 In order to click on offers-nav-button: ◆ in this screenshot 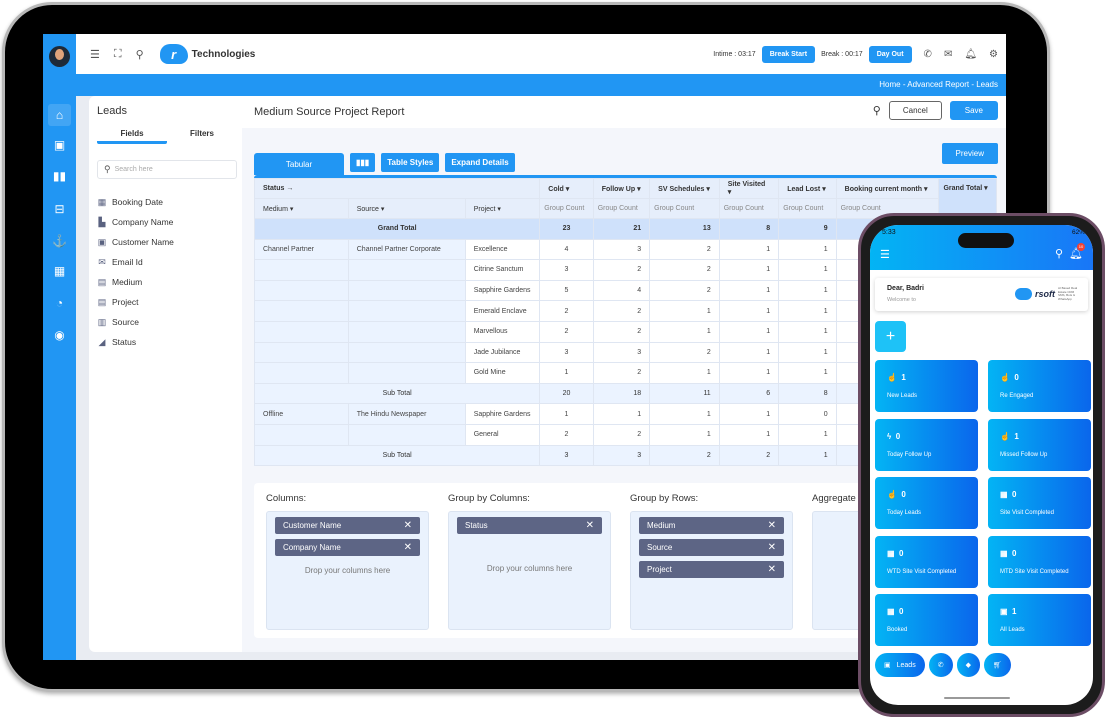, I will do `click(968, 665)`.